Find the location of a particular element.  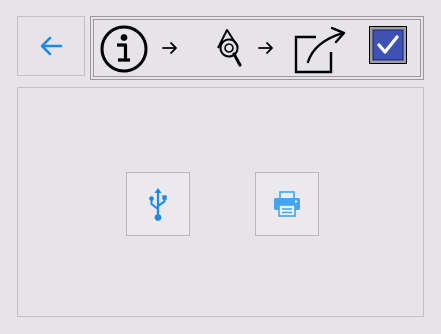

usb-icon is located at coordinates (158, 204).